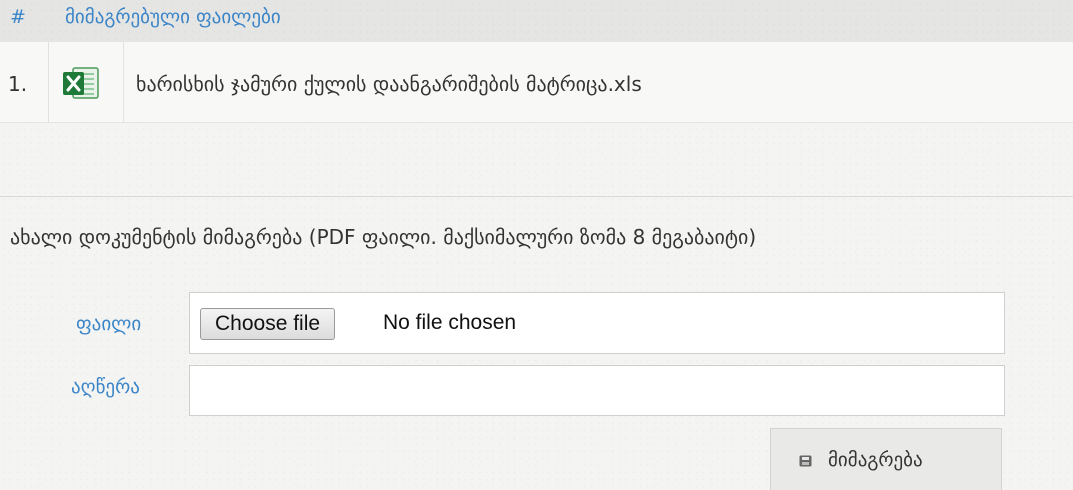 This screenshot has height=490, width=1073. Describe the element at coordinates (805, 461) in the screenshot. I see `save-icon` at that location.